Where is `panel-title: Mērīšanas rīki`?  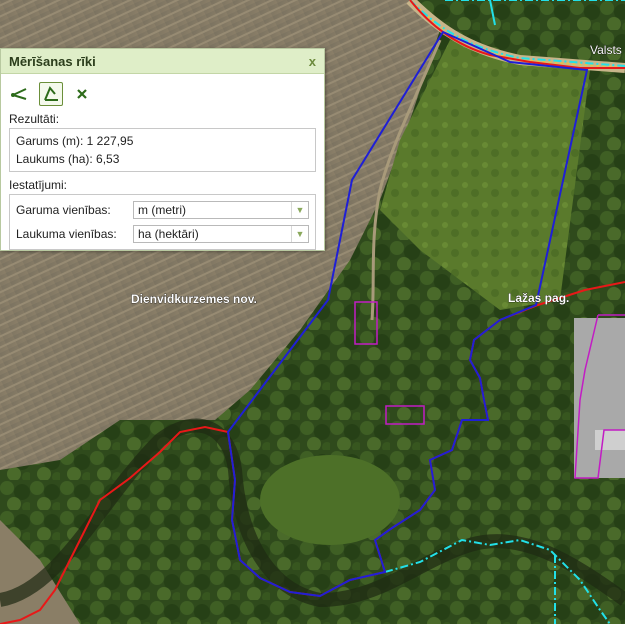
panel-title: Mērīšanas rīki is located at coordinates (52, 61).